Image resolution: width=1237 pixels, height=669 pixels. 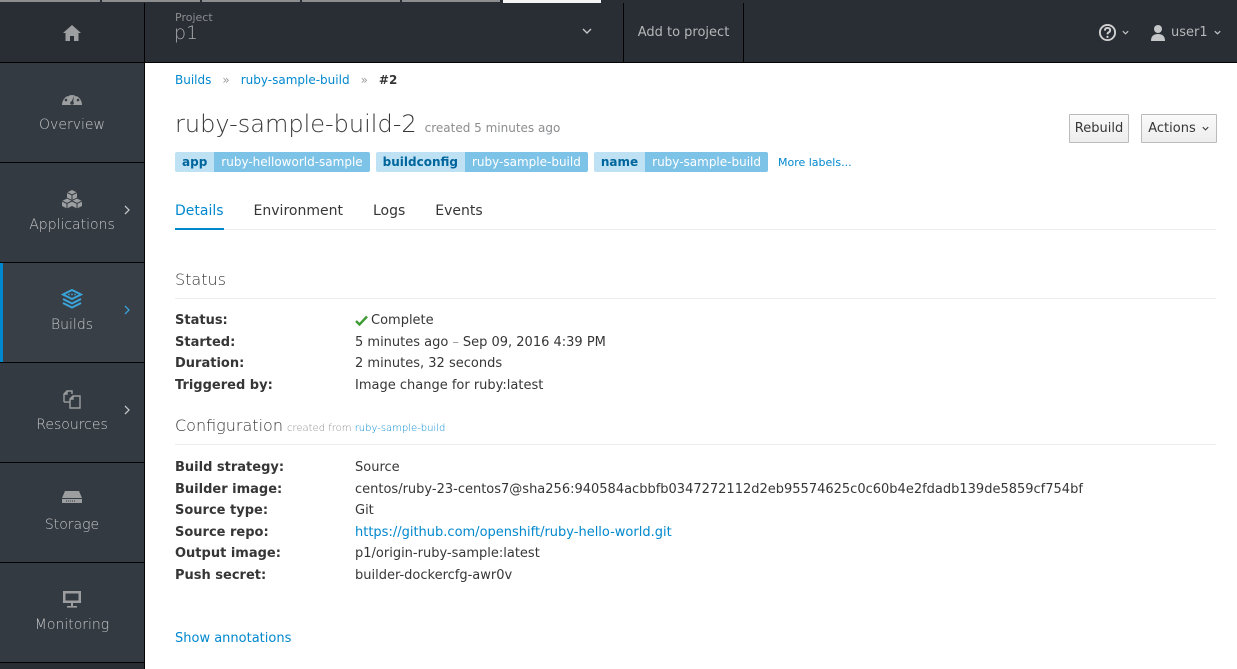 I want to click on sidebar-item-label: Storage, so click(x=72, y=525).